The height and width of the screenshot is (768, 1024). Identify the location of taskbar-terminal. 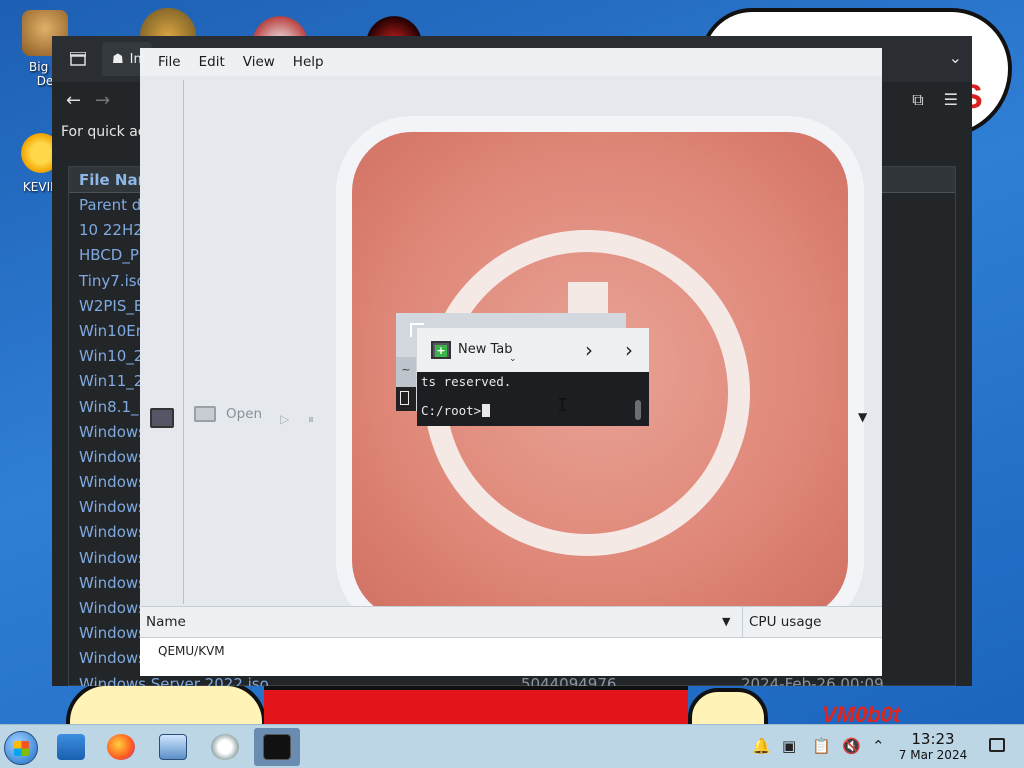
(277, 747).